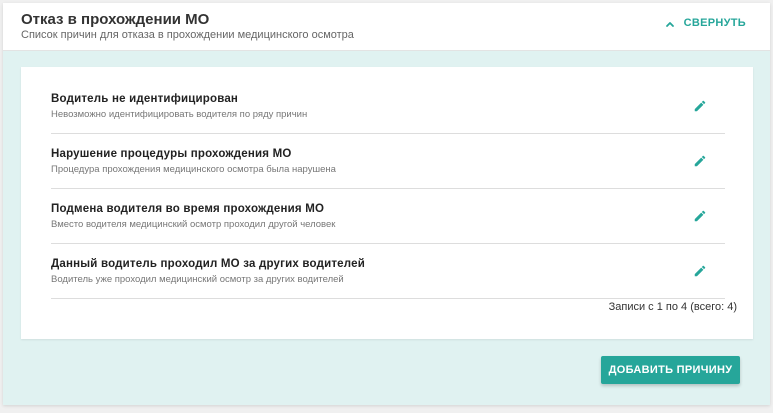  What do you see at coordinates (145, 99) in the screenshot?
I see `reason-title: Водитель не идентифицирован` at bounding box center [145, 99].